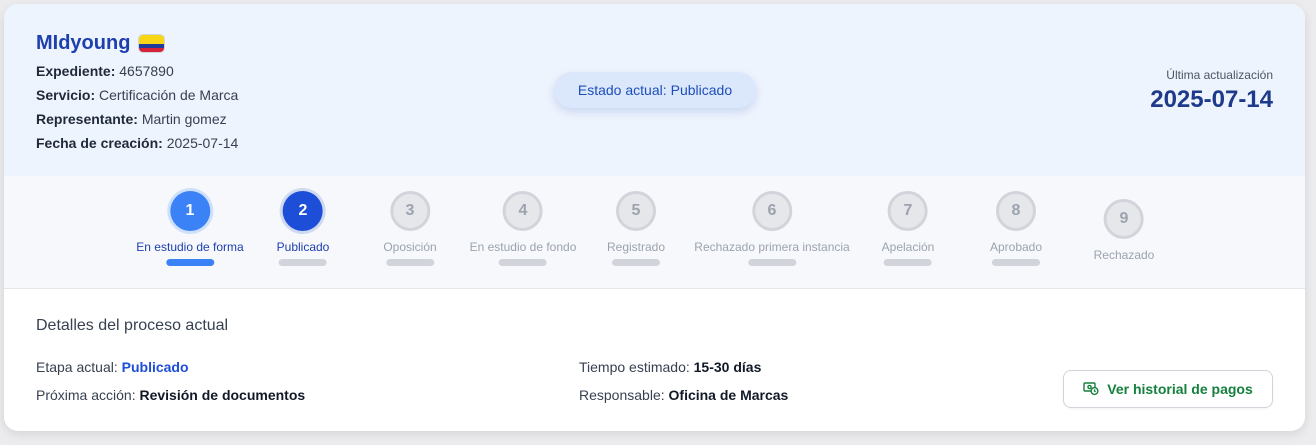 Image resolution: width=1316 pixels, height=445 pixels. Describe the element at coordinates (1091, 389) in the screenshot. I see `money-history-icon` at that location.